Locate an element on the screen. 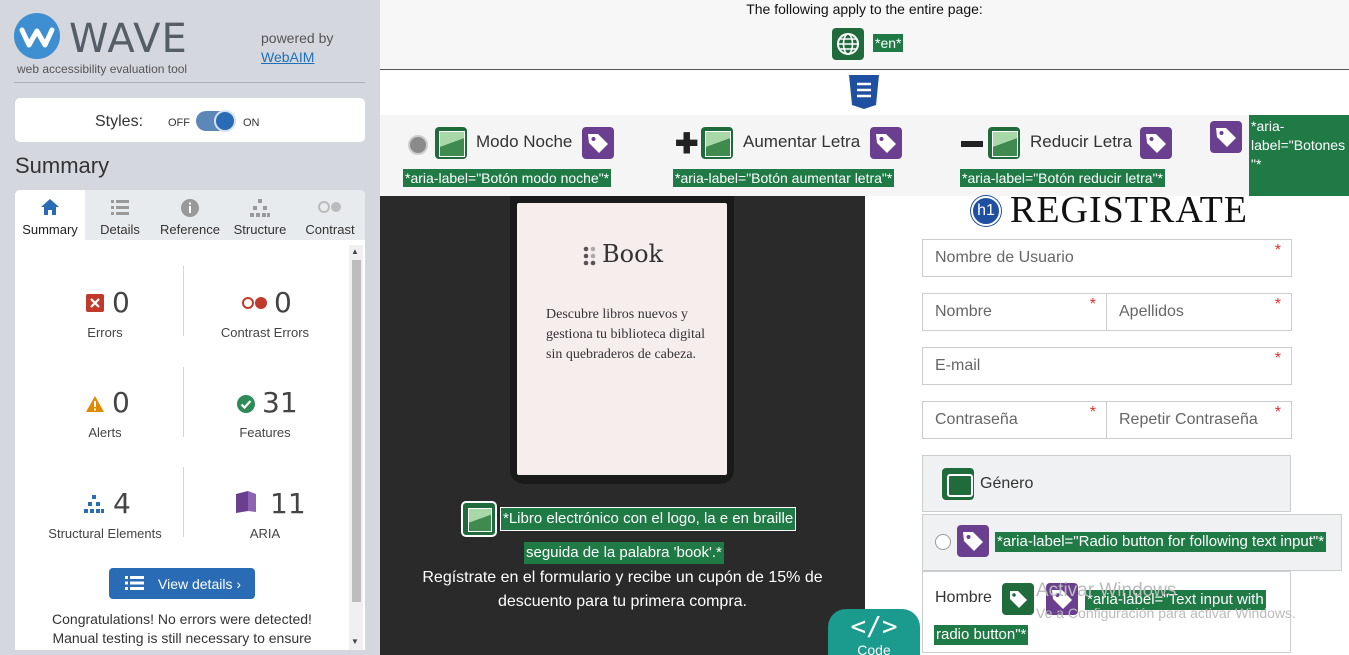  toggle-off-label: OFF is located at coordinates (179, 123).